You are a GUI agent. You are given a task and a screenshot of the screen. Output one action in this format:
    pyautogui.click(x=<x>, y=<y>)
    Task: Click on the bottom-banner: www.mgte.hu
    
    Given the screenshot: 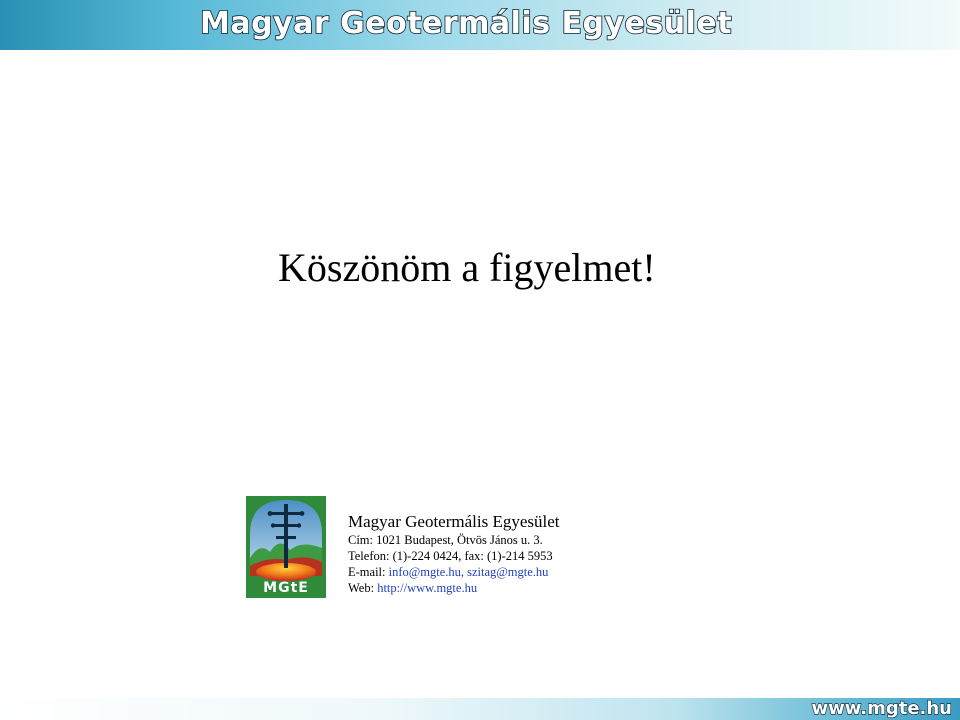 What is the action you would take?
    pyautogui.click(x=480, y=708)
    